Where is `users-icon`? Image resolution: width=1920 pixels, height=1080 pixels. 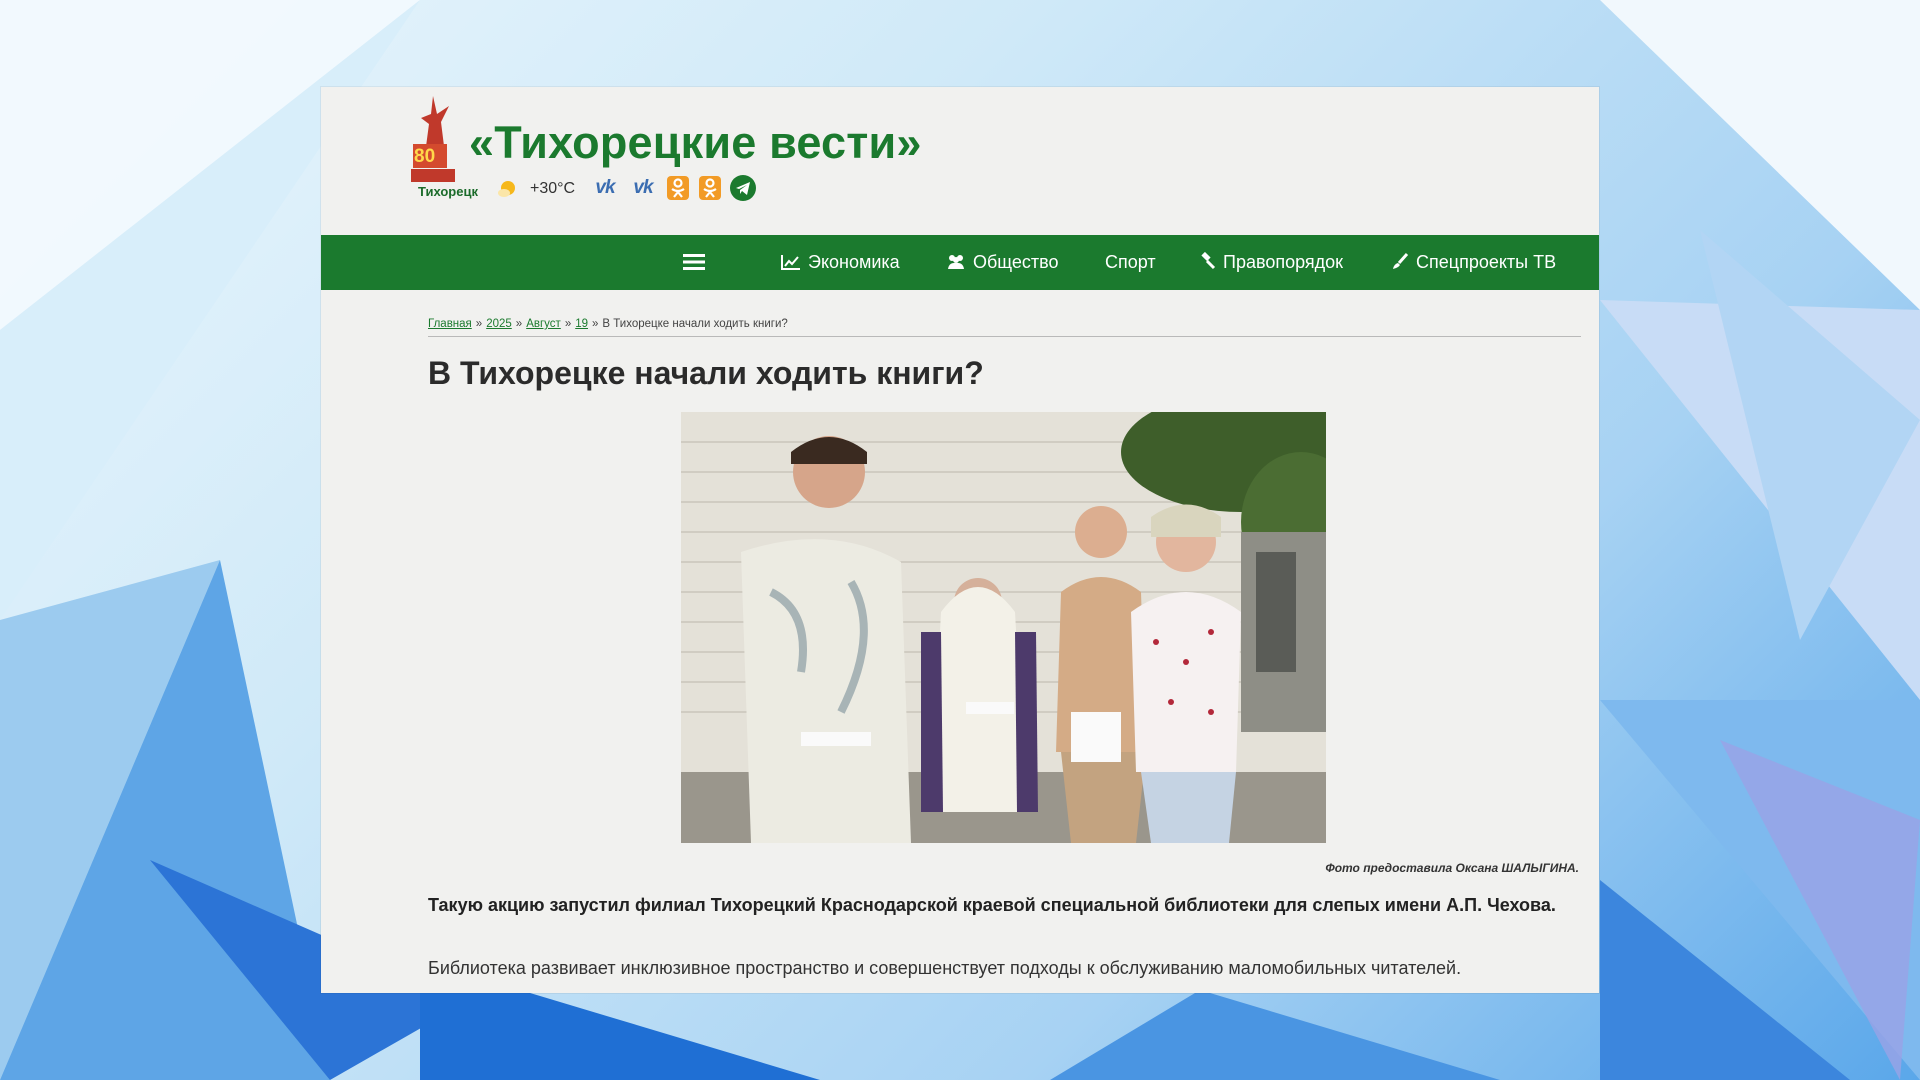
users-icon is located at coordinates (956, 262).